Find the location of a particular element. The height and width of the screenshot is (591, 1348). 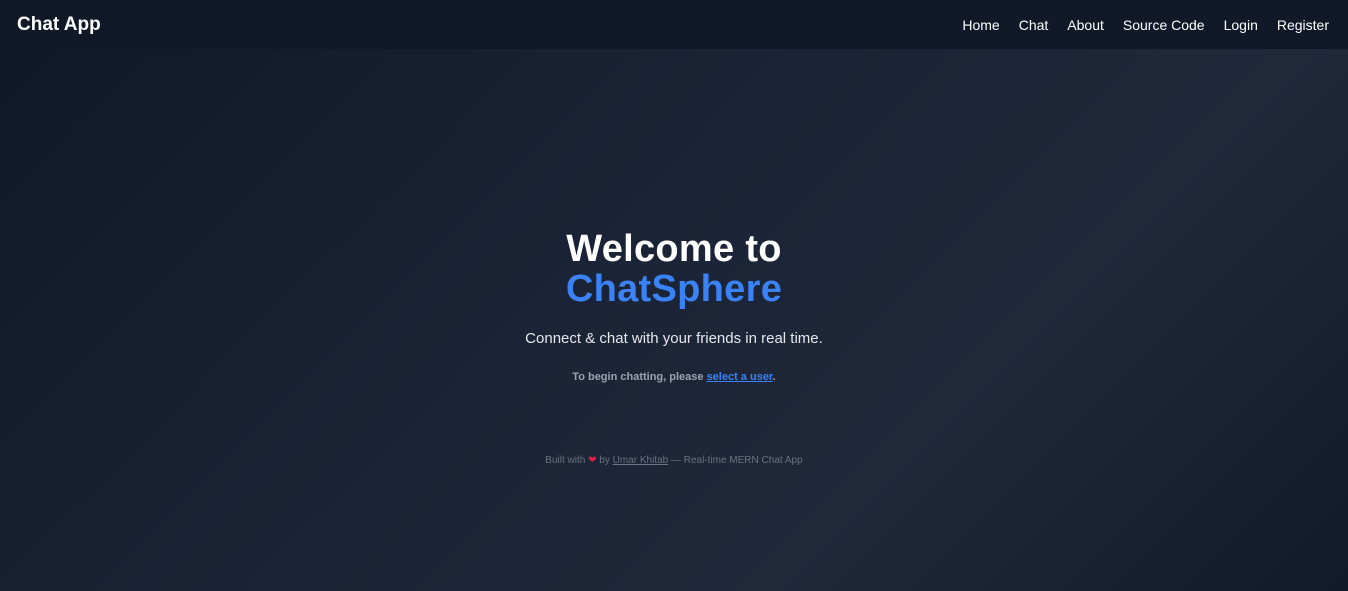

hero-title: Welcome to ChatSphere is located at coordinates (674, 269).